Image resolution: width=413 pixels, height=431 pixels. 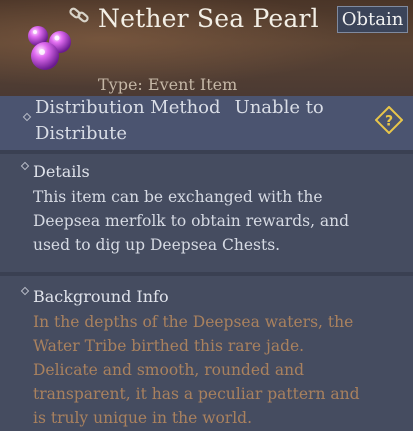 What do you see at coordinates (208, 18) in the screenshot?
I see `item-name: Nether Sea Pearl` at bounding box center [208, 18].